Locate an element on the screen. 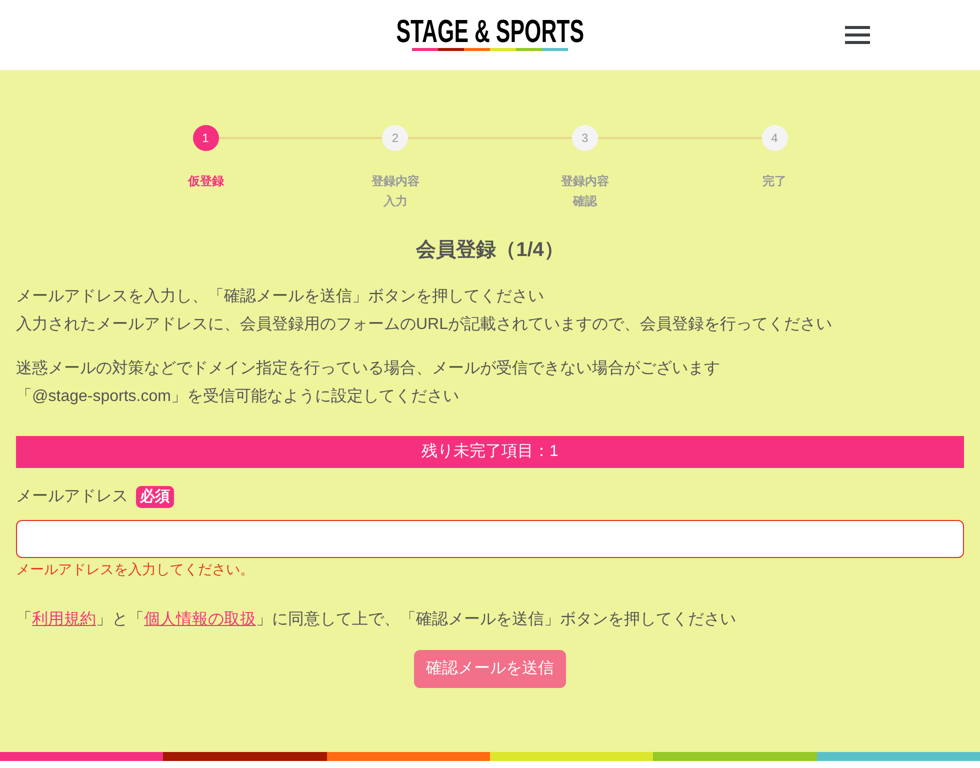  field-label: メールアドレス is located at coordinates (72, 497).